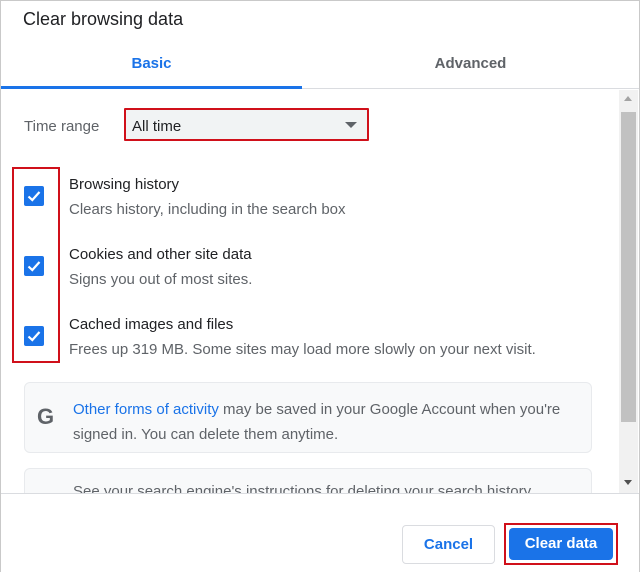  Describe the element at coordinates (628, 98) in the screenshot. I see `scroll-up-arrow-icon` at that location.